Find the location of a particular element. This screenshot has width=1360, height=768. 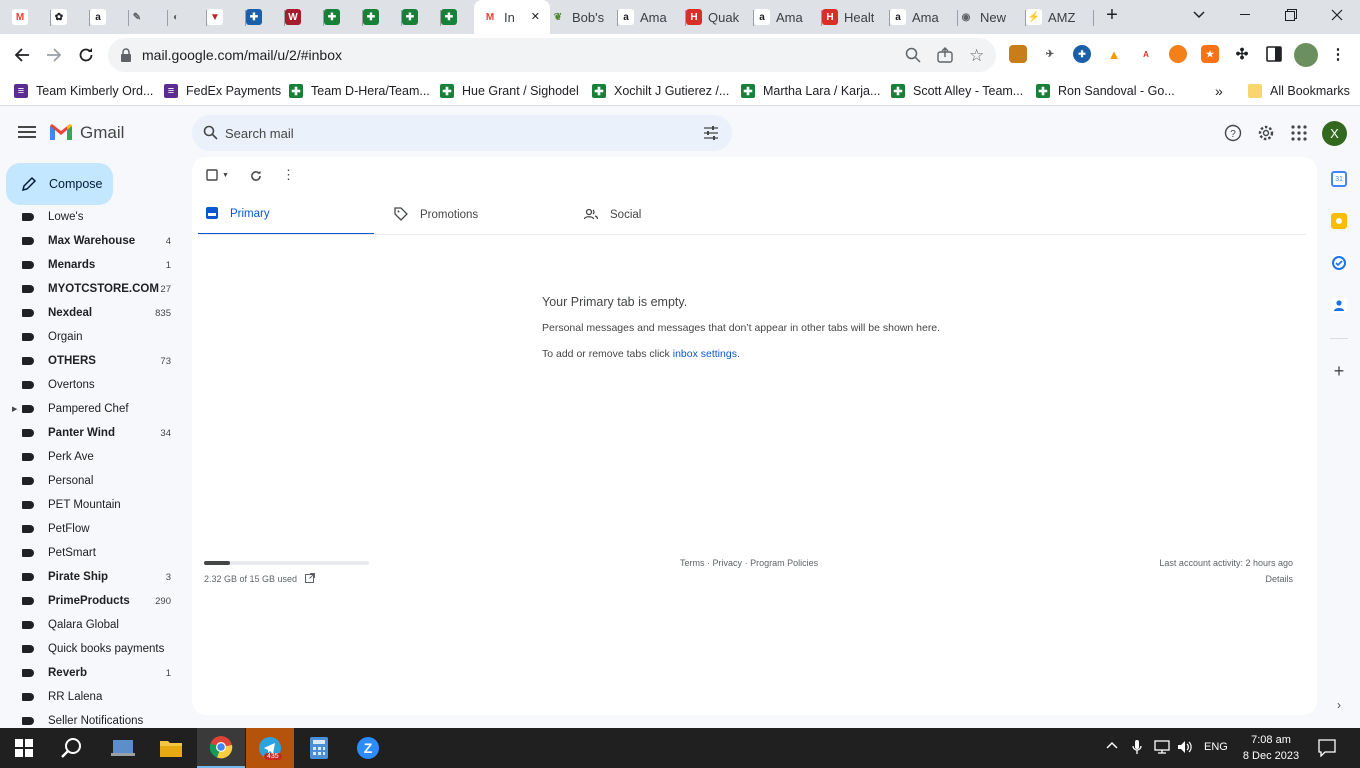

browser-tab: ✿ is located at coordinates (70, 17).